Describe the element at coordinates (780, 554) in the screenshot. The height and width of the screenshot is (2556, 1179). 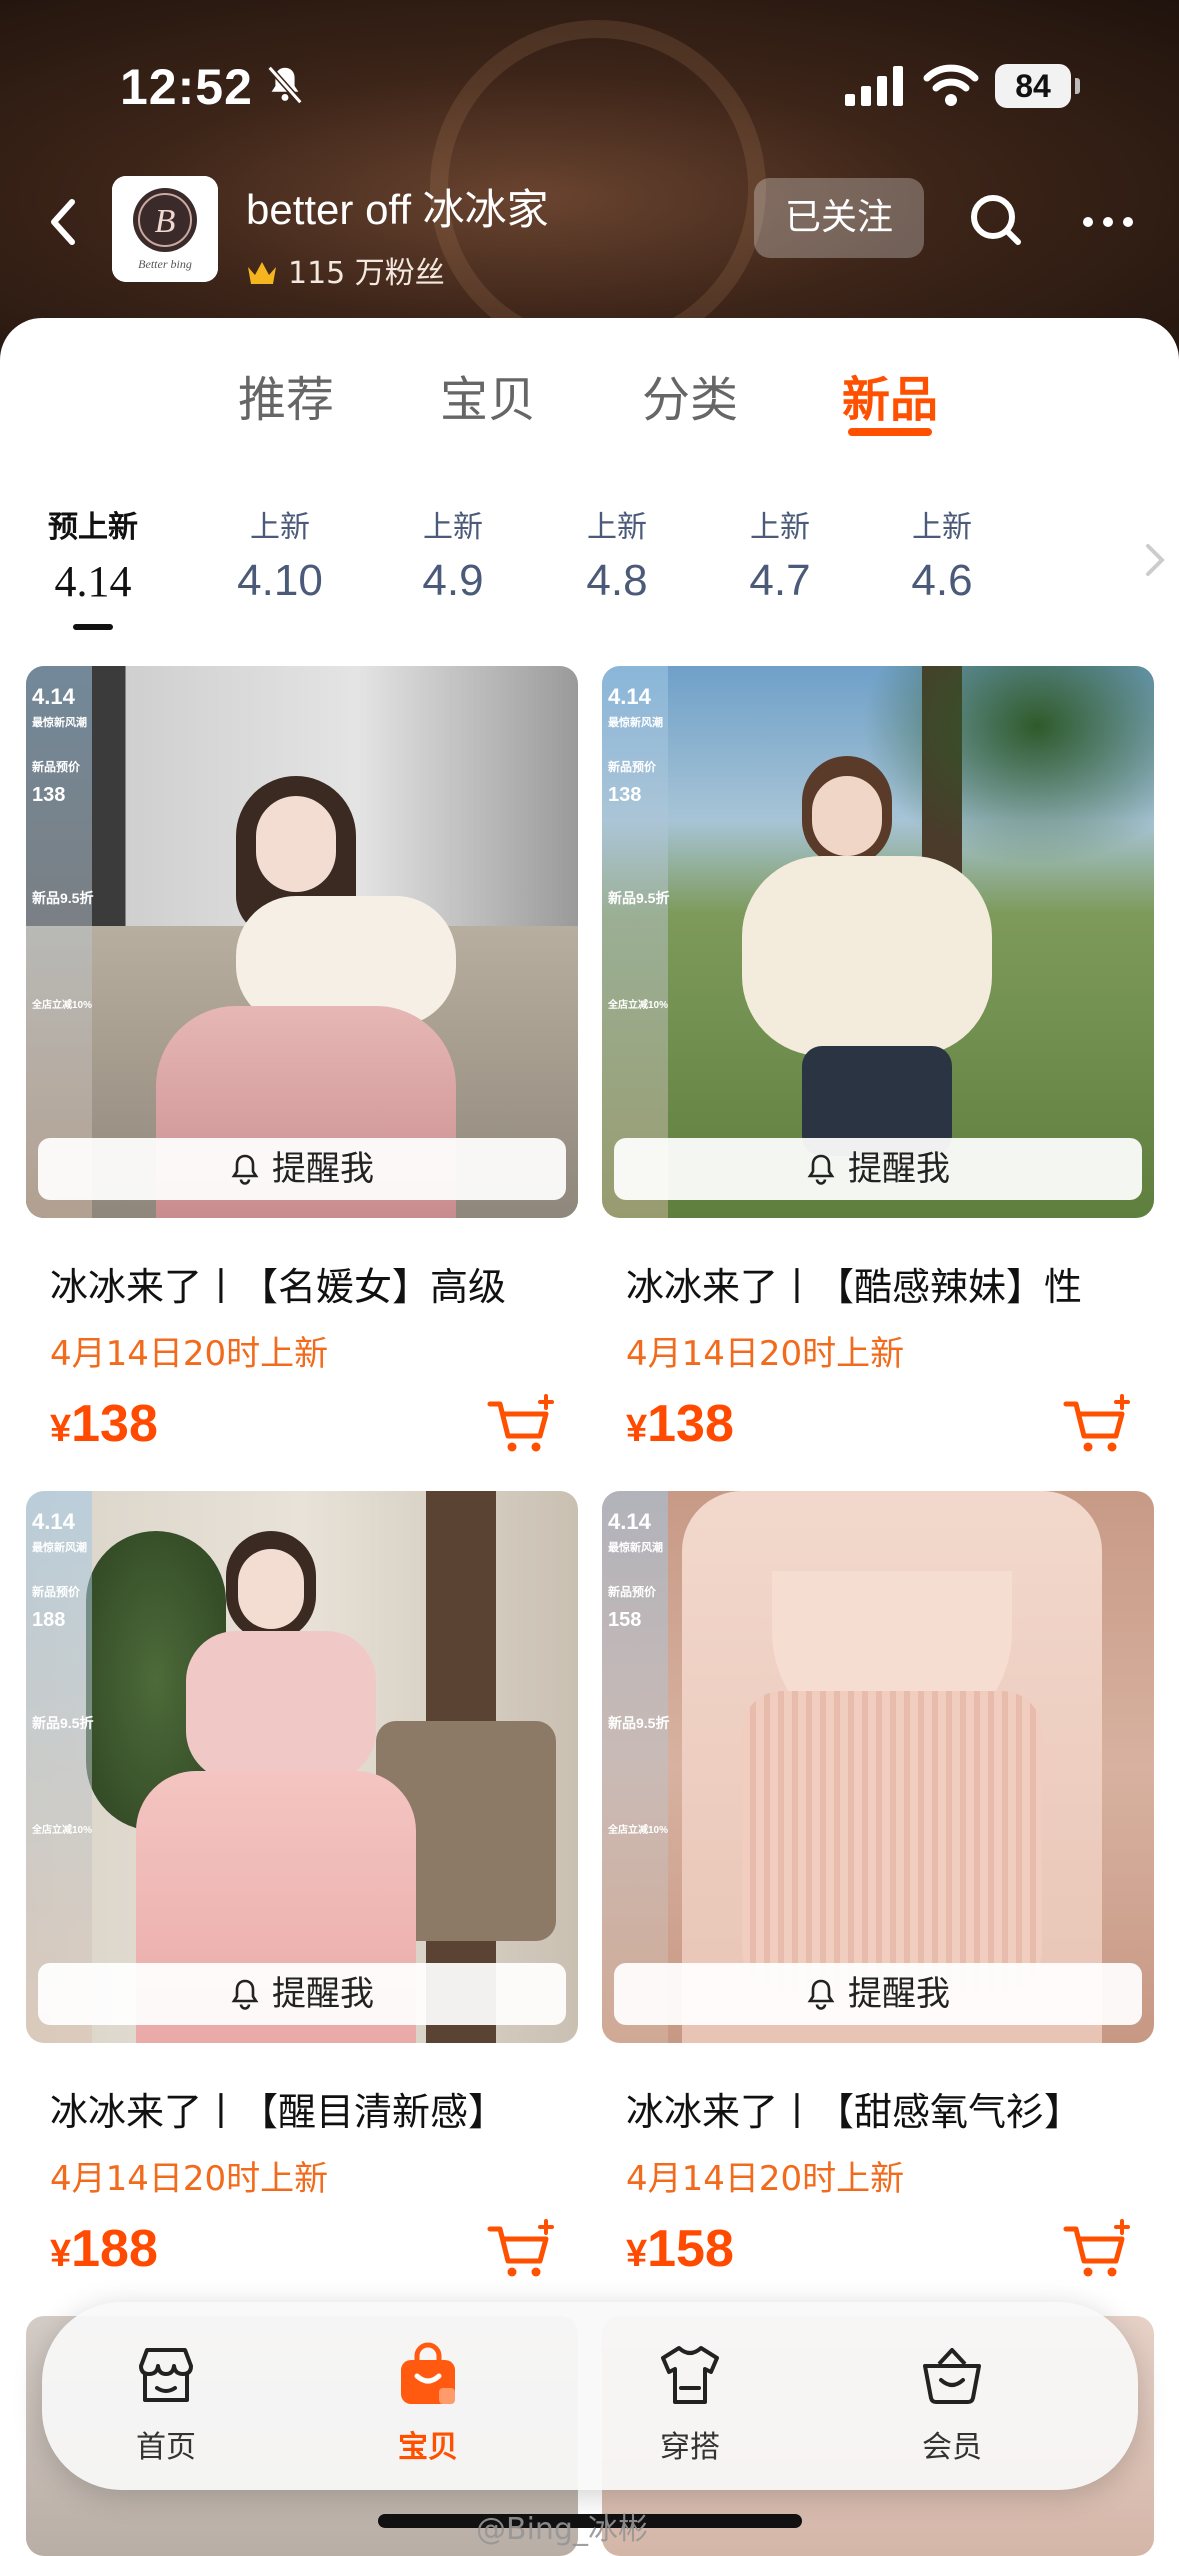
I see `date-tab-4-7: 上新 4.7` at that location.